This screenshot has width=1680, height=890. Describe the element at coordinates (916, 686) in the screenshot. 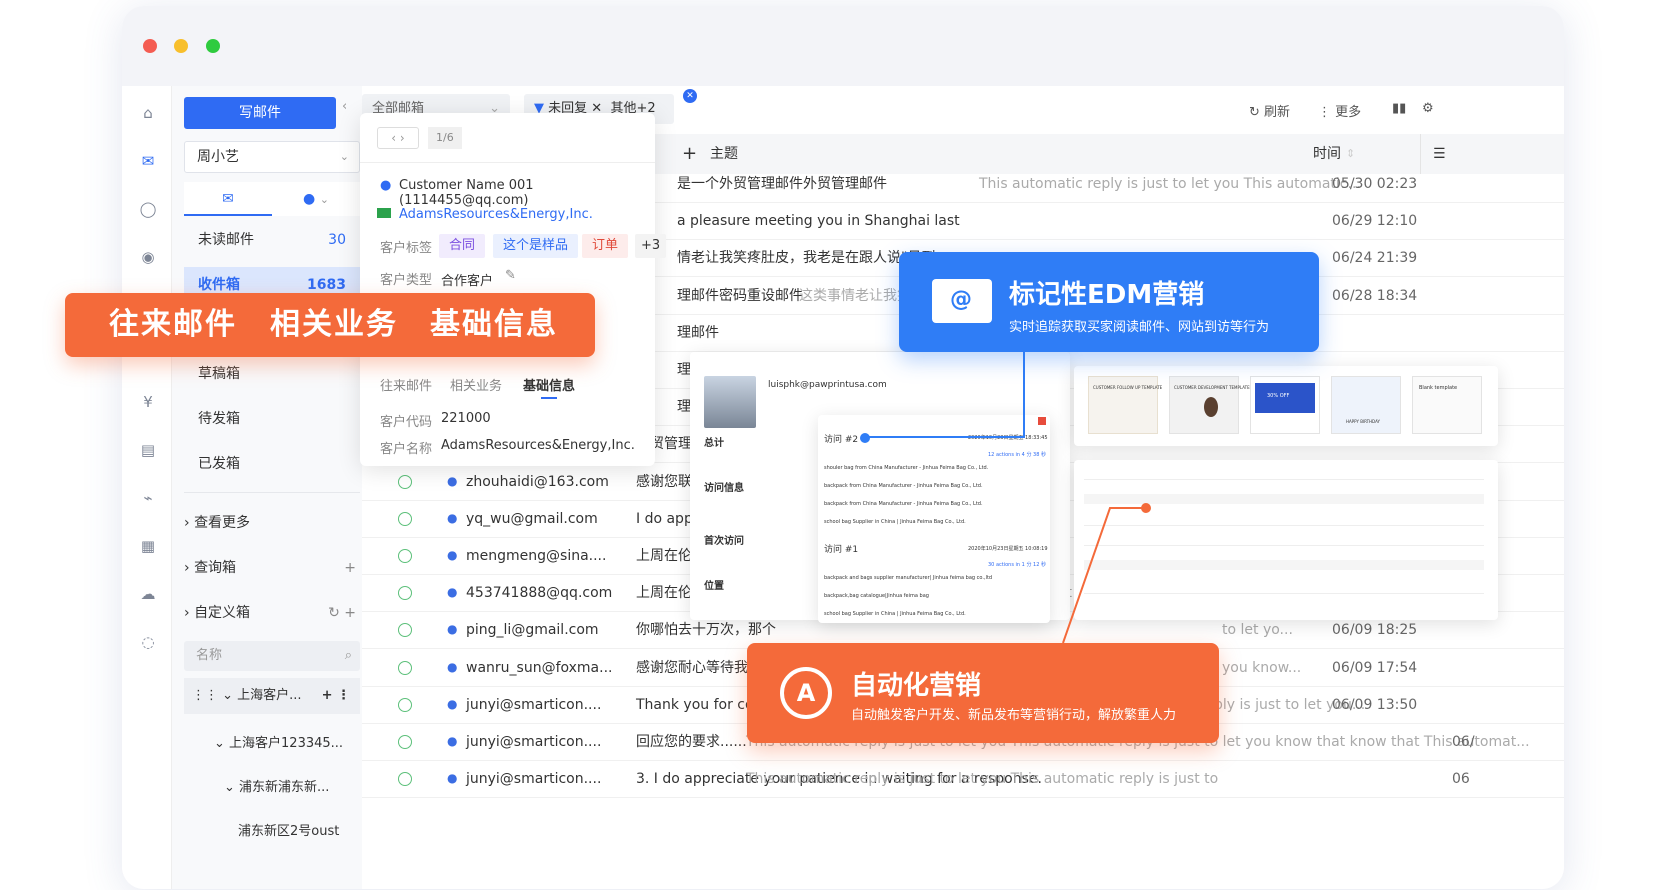

I see `automation-title: 自动化营销` at that location.